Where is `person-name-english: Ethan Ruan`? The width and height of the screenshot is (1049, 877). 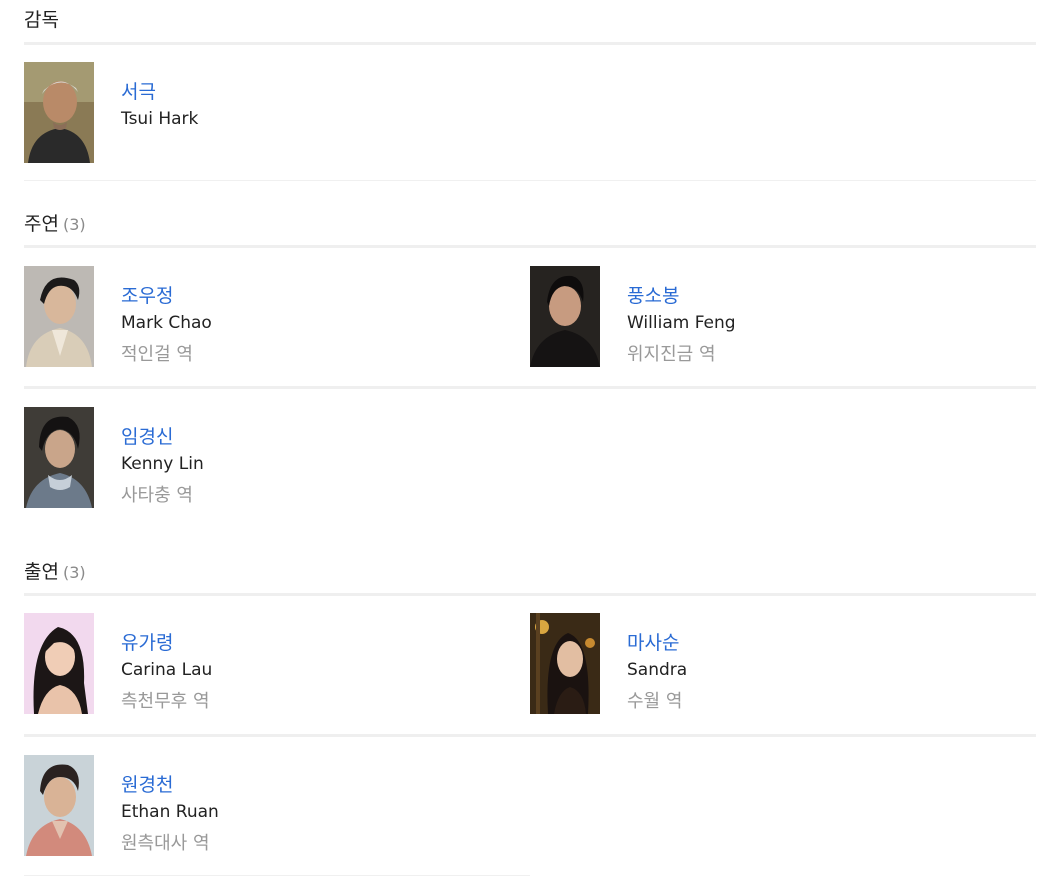
person-name-english: Ethan Ruan is located at coordinates (170, 812).